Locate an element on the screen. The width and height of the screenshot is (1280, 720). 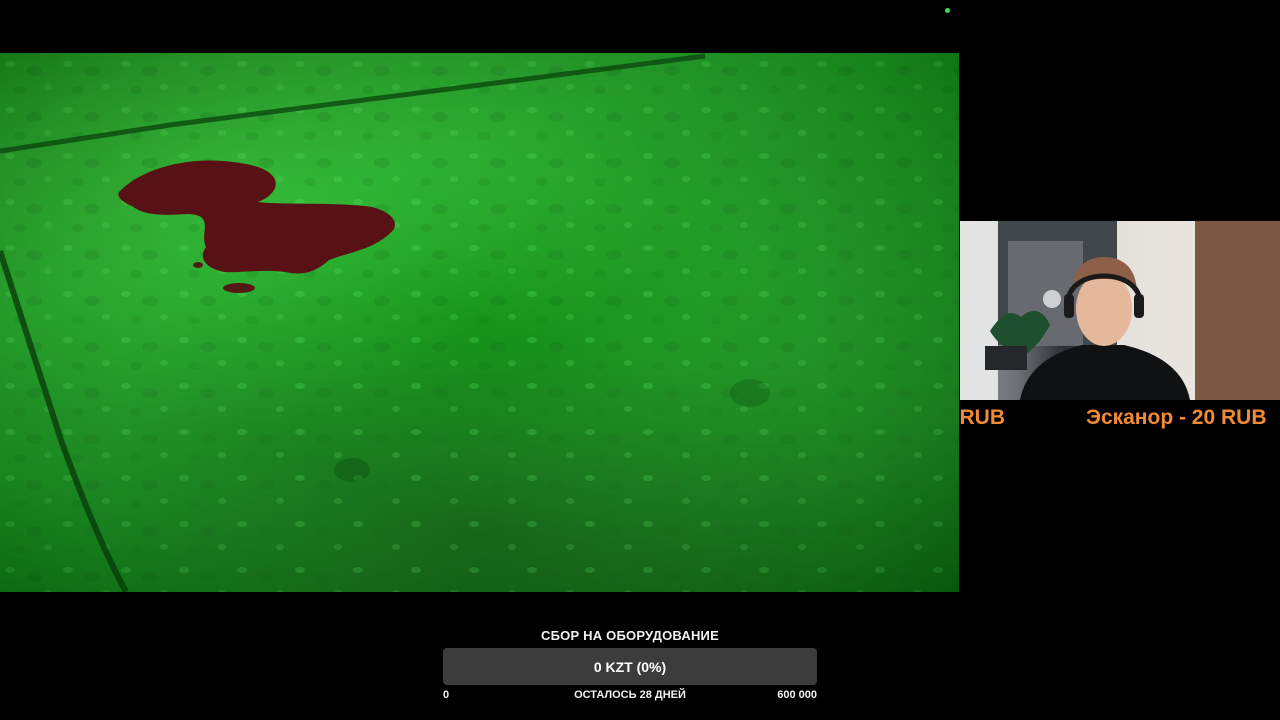
donation-goal-progress-bar: 0 KZT (0%) is located at coordinates (630, 666).